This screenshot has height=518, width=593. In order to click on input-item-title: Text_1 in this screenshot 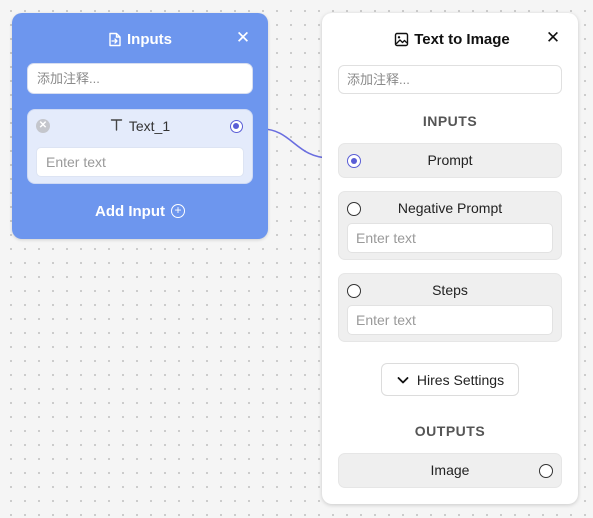, I will do `click(140, 126)`.